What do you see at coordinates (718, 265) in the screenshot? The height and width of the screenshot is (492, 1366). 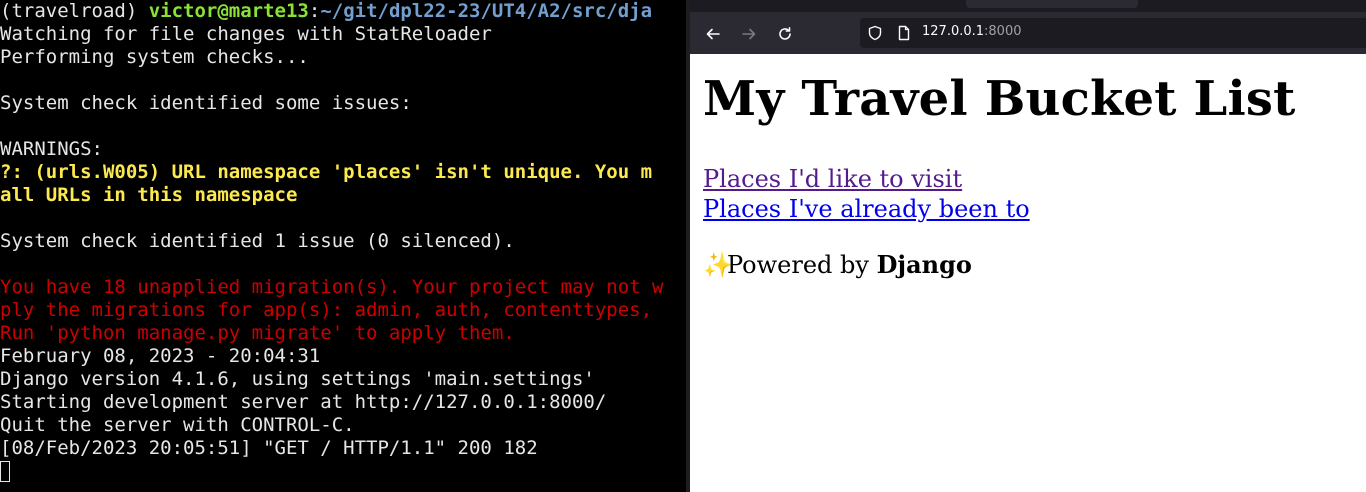 I see `sparkle-icon: ✨` at bounding box center [718, 265].